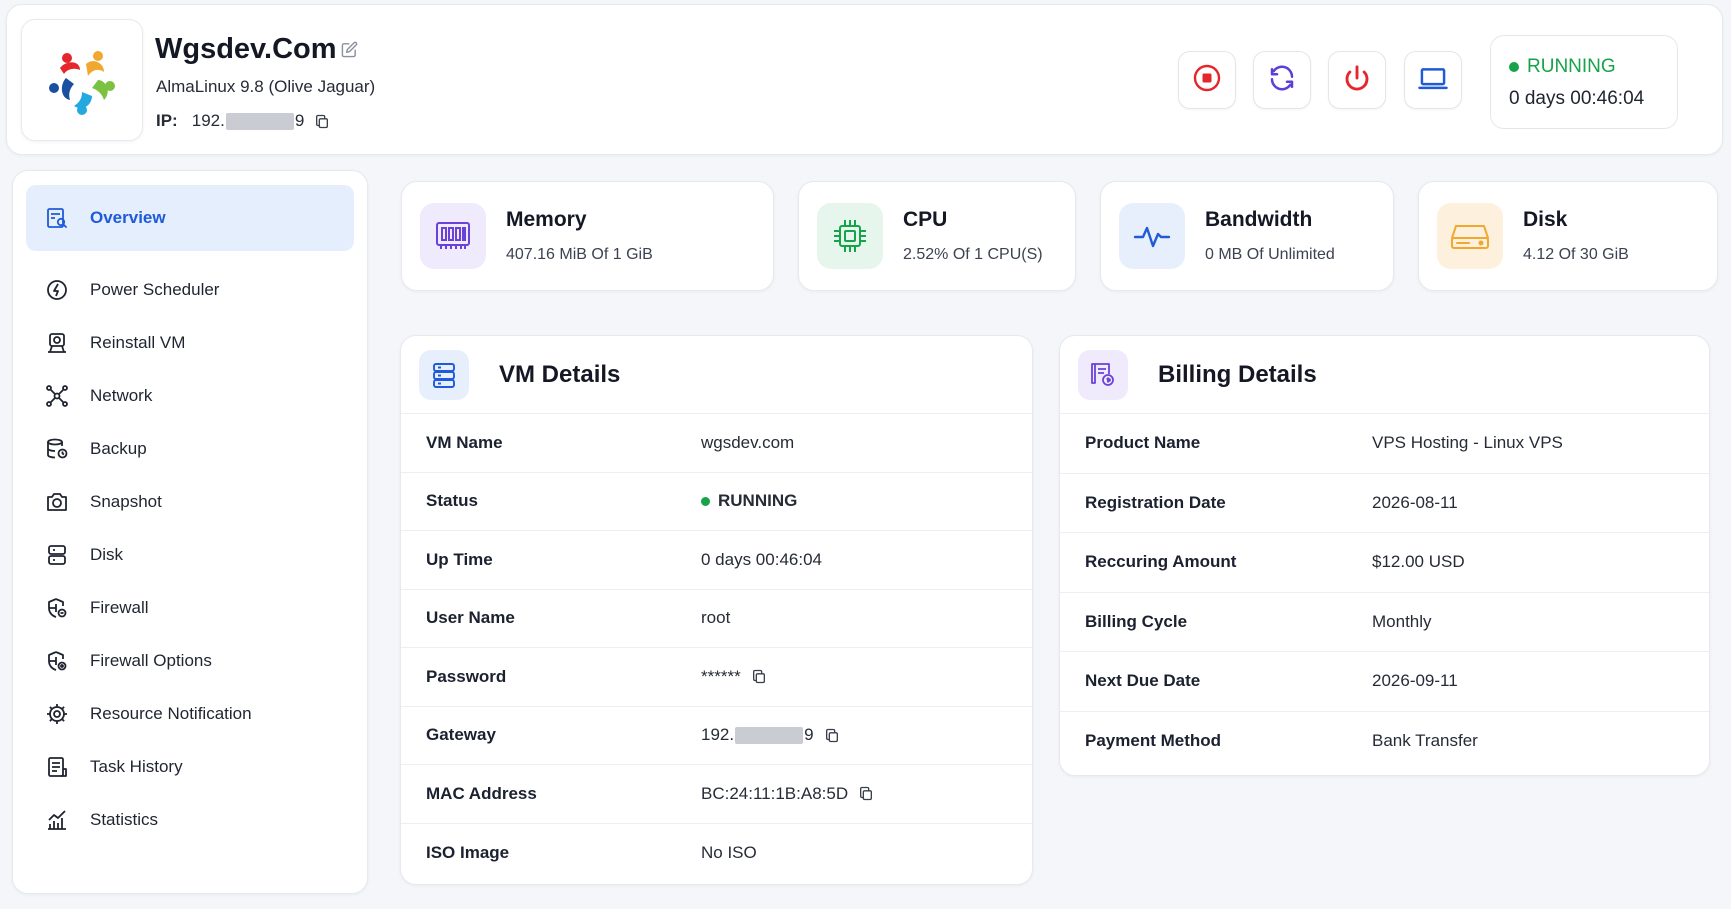 This screenshot has height=909, width=1731. Describe the element at coordinates (155, 289) in the screenshot. I see `sidebar-item-label: Power Scheduler` at that location.